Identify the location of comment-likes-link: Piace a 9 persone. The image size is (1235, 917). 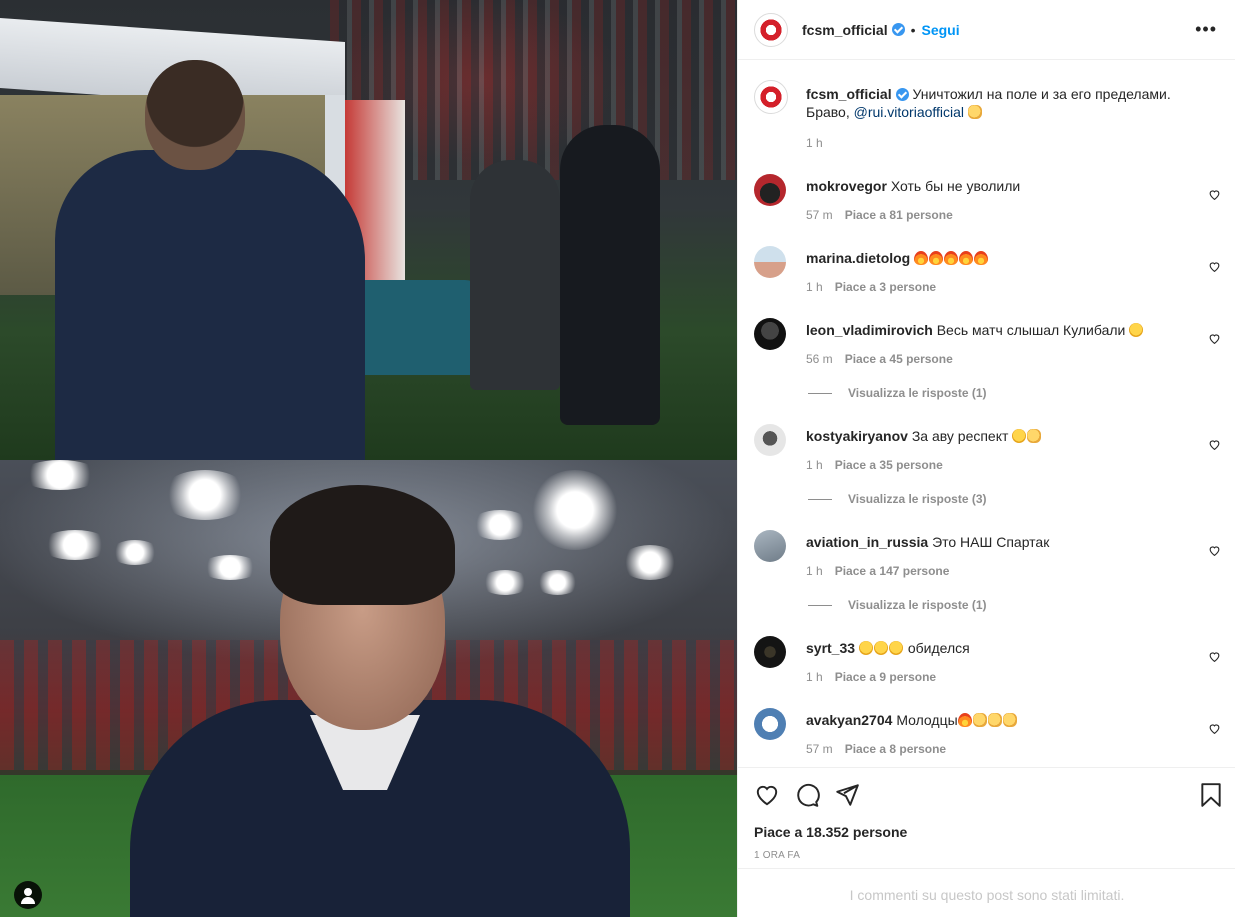
(885, 677).